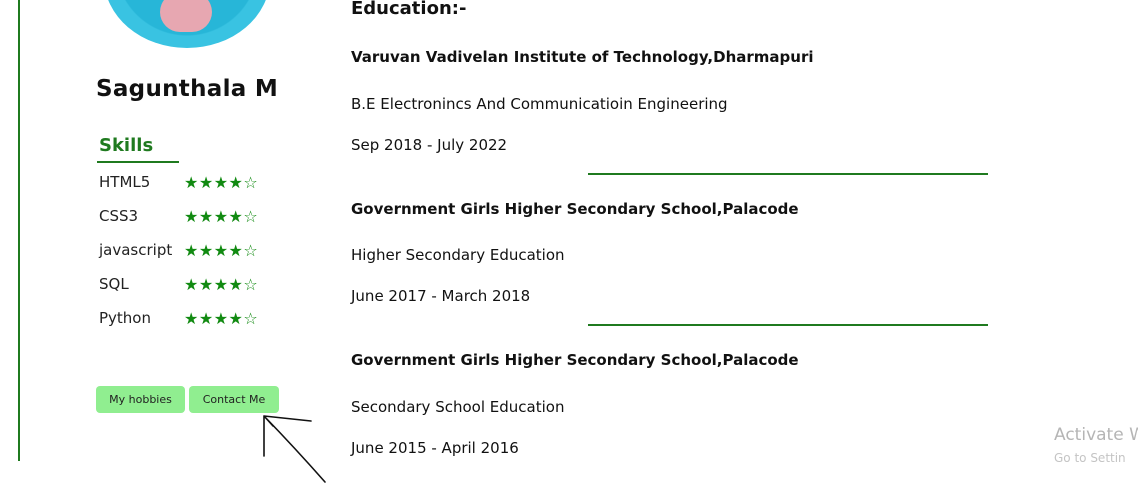 This screenshot has height=484, width=1138. I want to click on skill-row-sql: SQL ★★★★☆, so click(189, 284).